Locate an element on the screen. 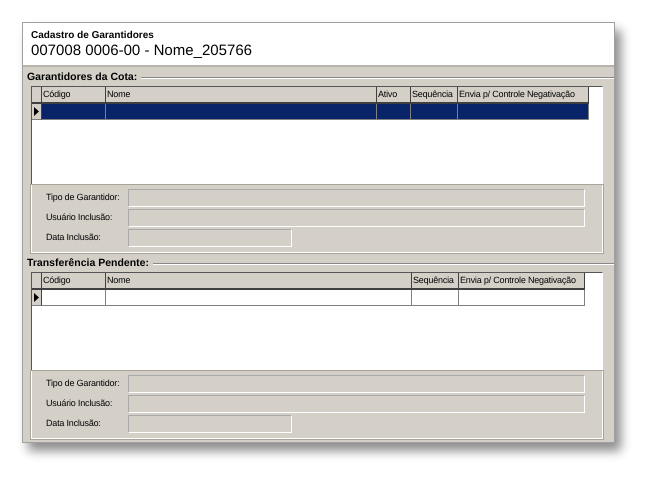  section-title: Transferência Pendente: is located at coordinates (88, 263).